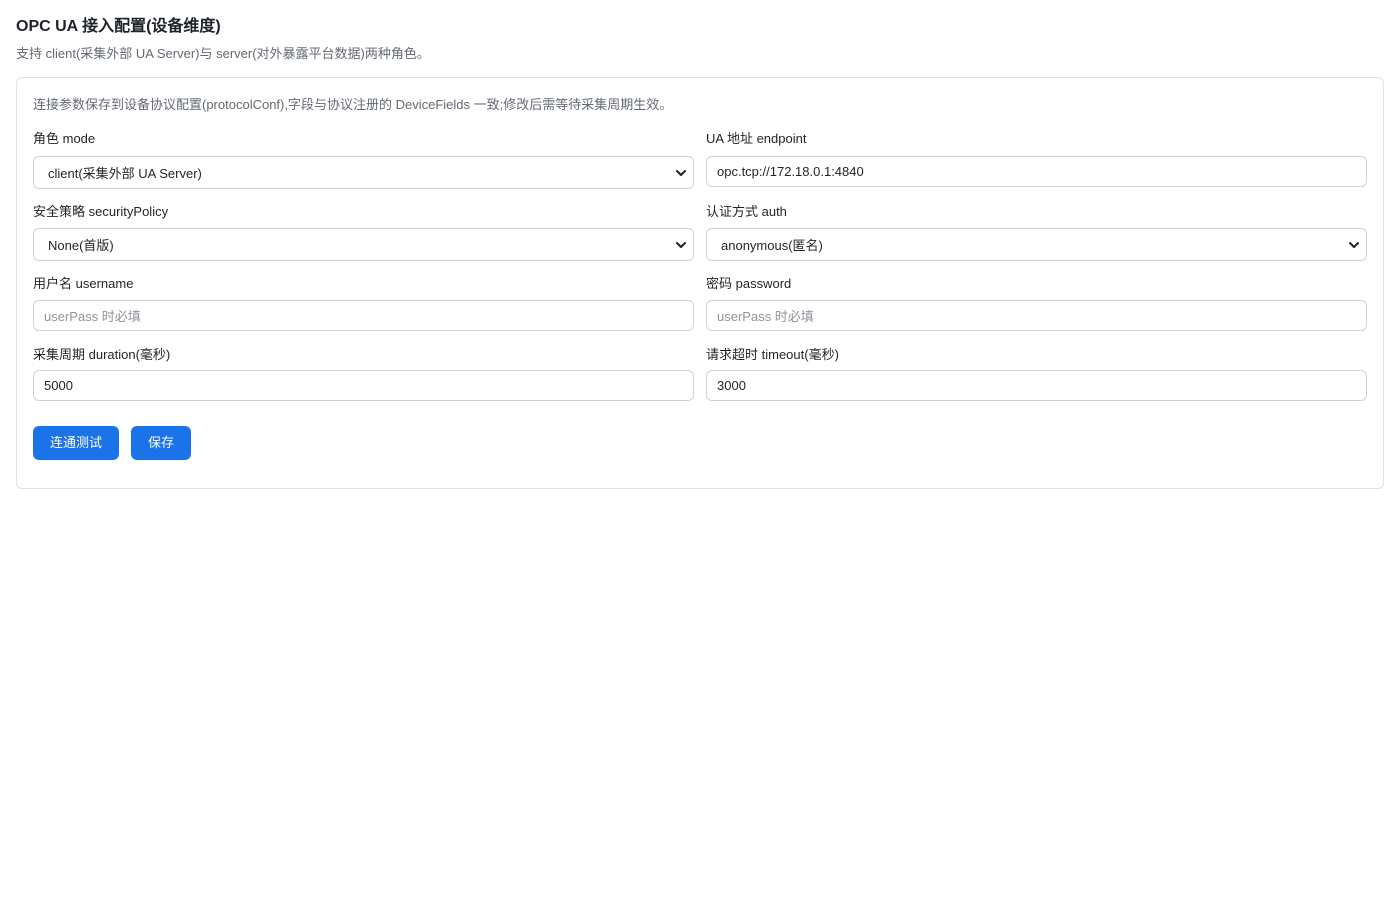 Image resolution: width=1400 pixels, height=900 pixels. I want to click on security-policy-field: 安全策略 securityPolicy None(首版), so click(363, 232).